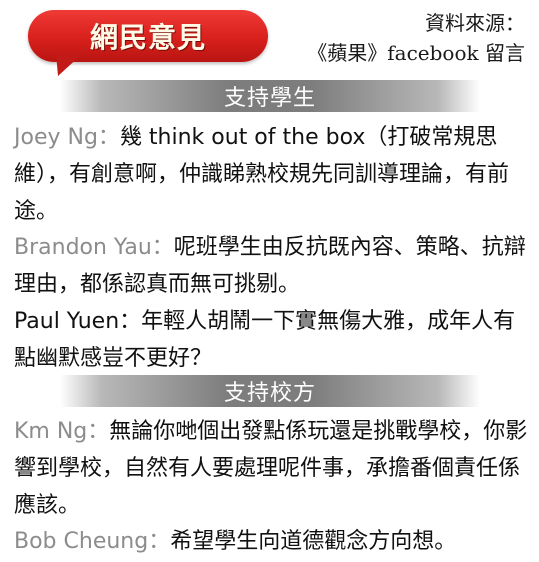 This screenshot has height=562, width=539. What do you see at coordinates (81, 541) in the screenshot?
I see `commenter-name: Bob Cheung` at bounding box center [81, 541].